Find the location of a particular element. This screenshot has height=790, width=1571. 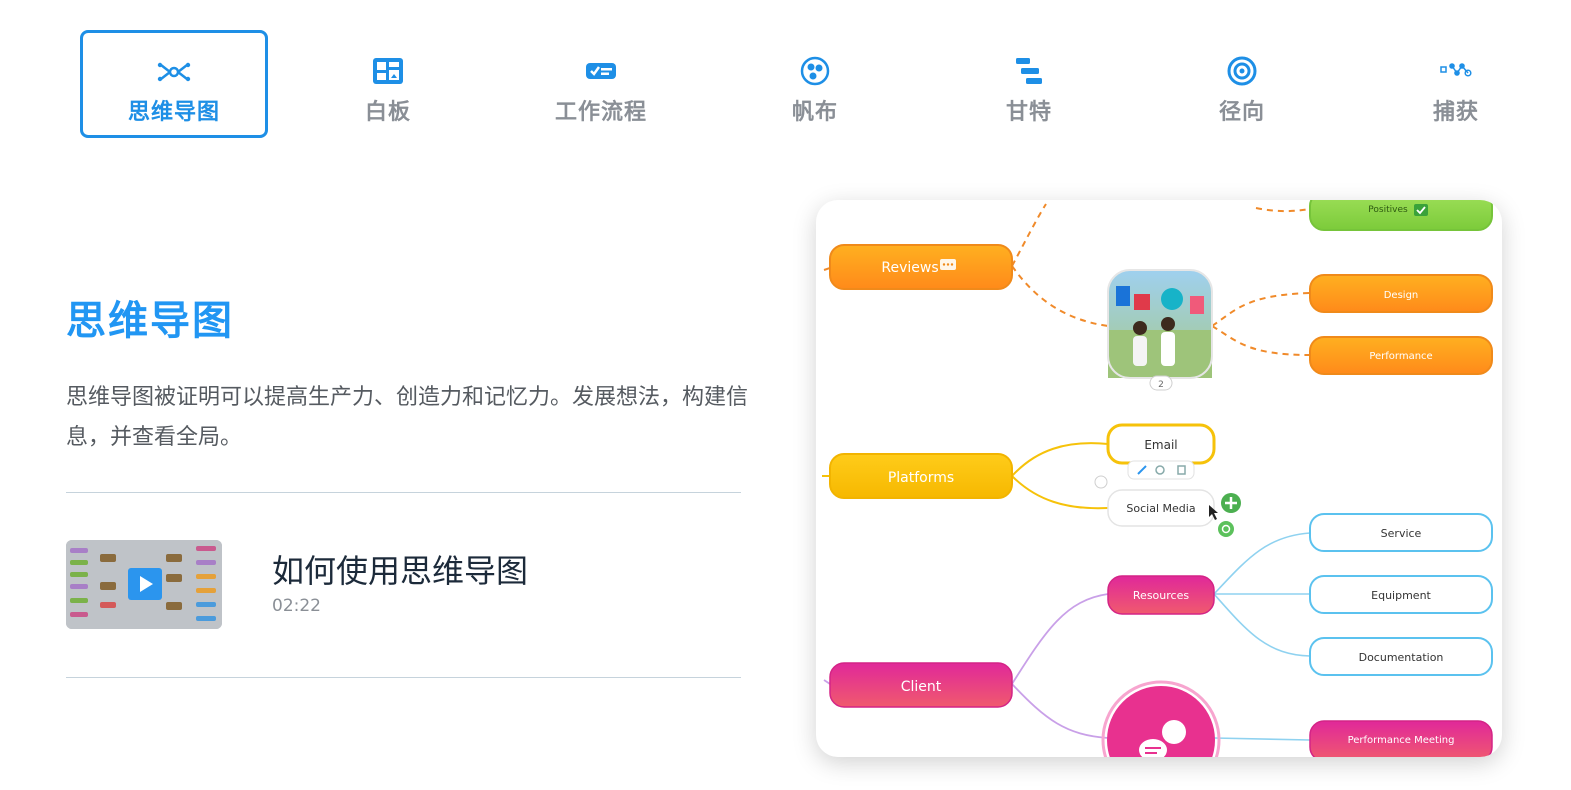

mind-map-icon is located at coordinates (174, 72).